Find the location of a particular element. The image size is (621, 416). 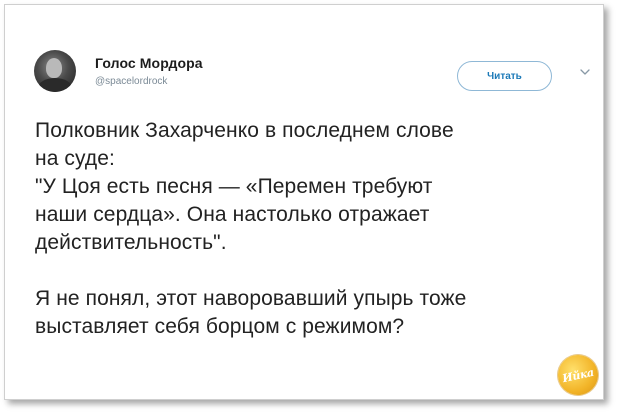

avatar-body is located at coordinates (55, 85).